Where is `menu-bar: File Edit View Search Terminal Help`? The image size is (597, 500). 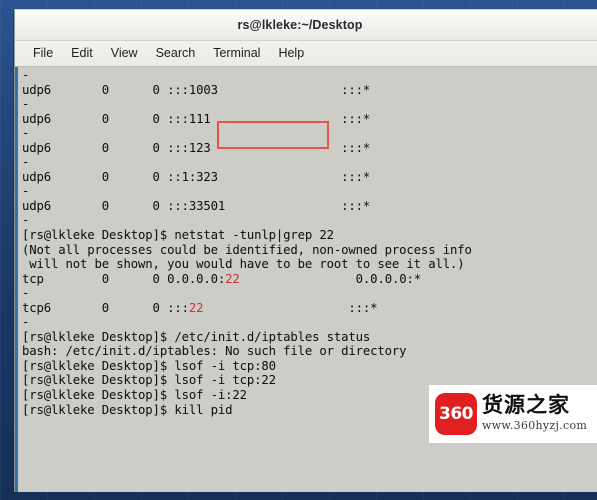 menu-bar: File Edit View Search Terminal Help is located at coordinates (306, 54).